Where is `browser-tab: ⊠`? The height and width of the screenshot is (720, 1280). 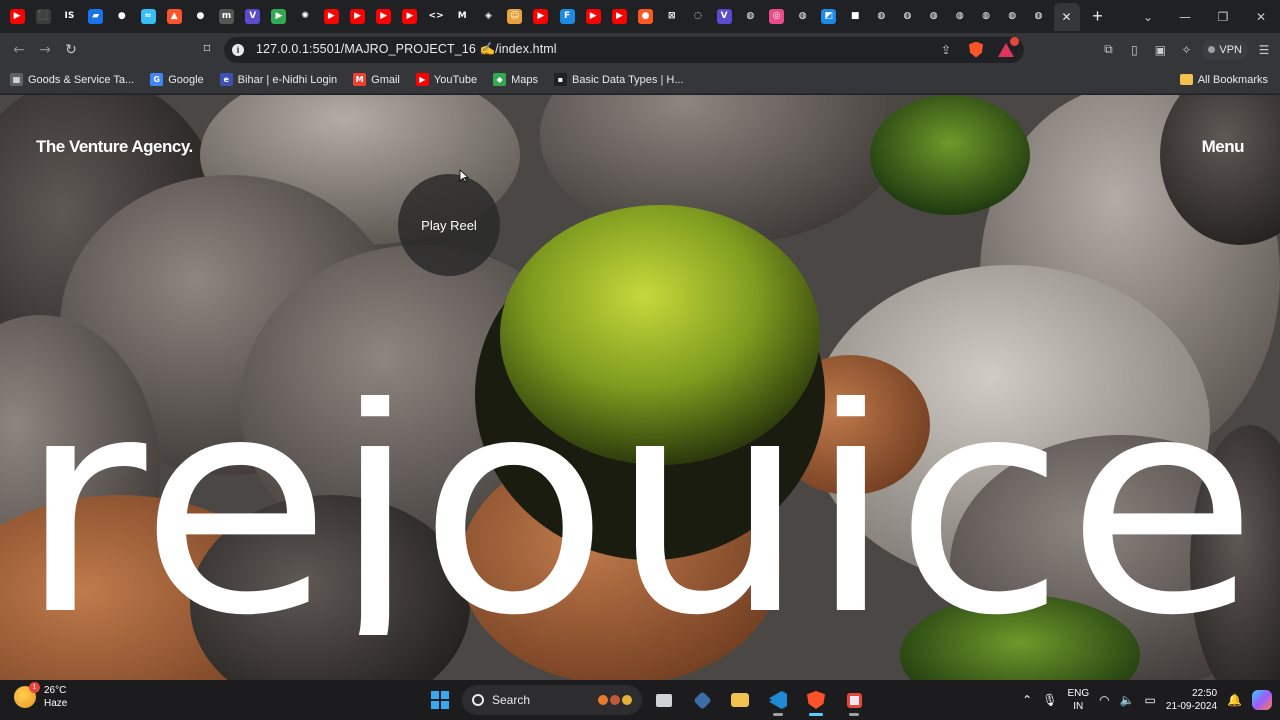 browser-tab: ⊠ is located at coordinates (672, 17).